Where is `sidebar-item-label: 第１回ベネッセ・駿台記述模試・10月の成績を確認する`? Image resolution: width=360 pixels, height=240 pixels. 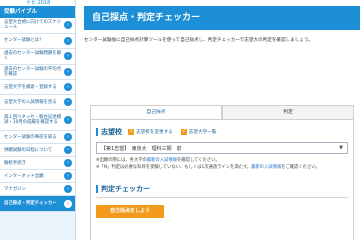 sidebar-item-label: 第１回ベネッセ・駿台記述模試・10月の成績を確認する is located at coordinates (33, 120).